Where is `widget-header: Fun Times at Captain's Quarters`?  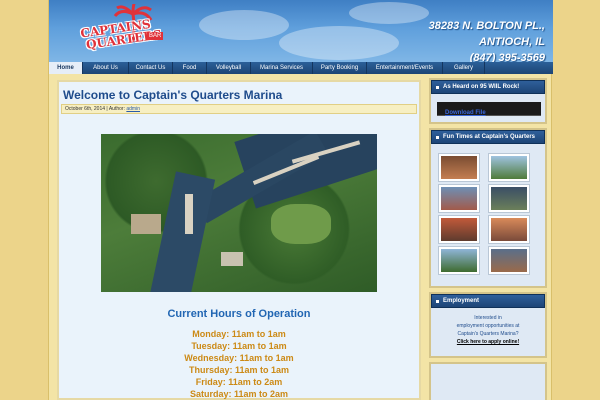 widget-header: Fun Times at Captain's Quarters is located at coordinates (488, 137).